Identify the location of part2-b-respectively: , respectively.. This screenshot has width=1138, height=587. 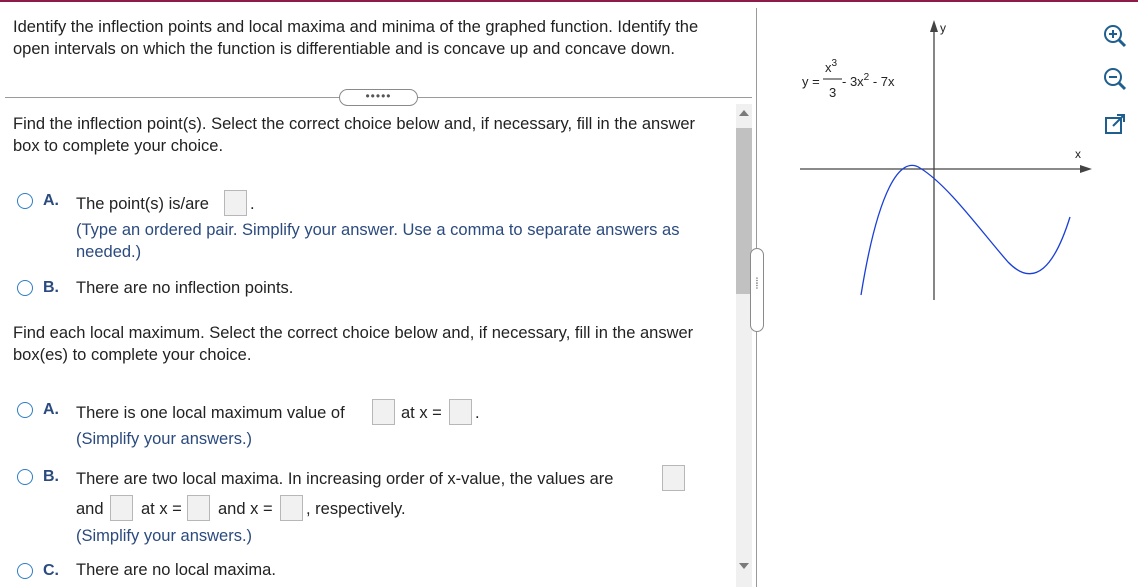
(356, 509).